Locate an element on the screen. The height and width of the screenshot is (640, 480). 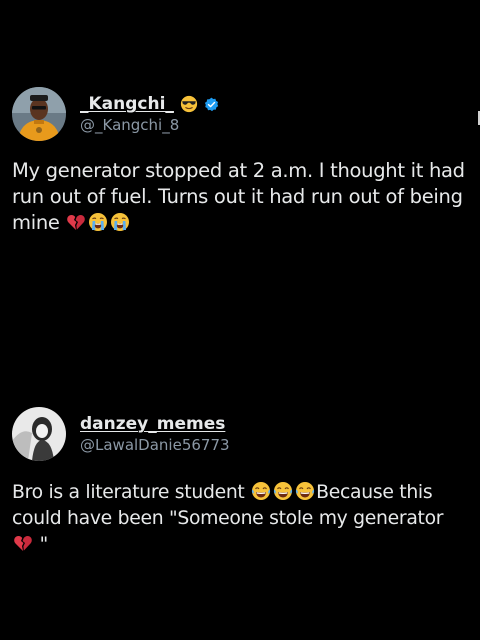
display-name: danzey_memes is located at coordinates (152, 424).